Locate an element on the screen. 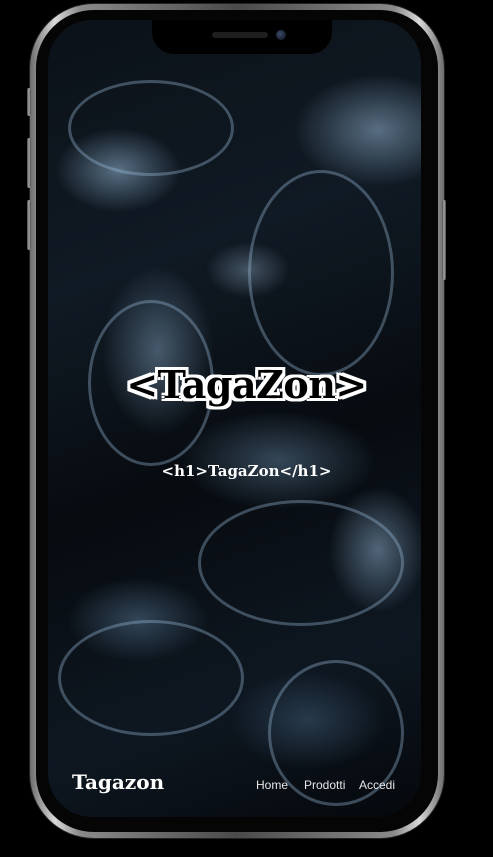 The height and width of the screenshot is (857, 493). navbar: Tagazon Home Prodotti Accedi is located at coordinates (237, 783).